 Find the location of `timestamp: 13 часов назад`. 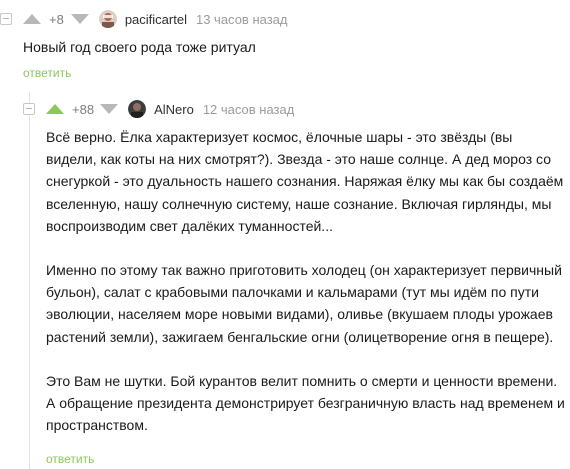

timestamp: 13 часов назад is located at coordinates (242, 19).